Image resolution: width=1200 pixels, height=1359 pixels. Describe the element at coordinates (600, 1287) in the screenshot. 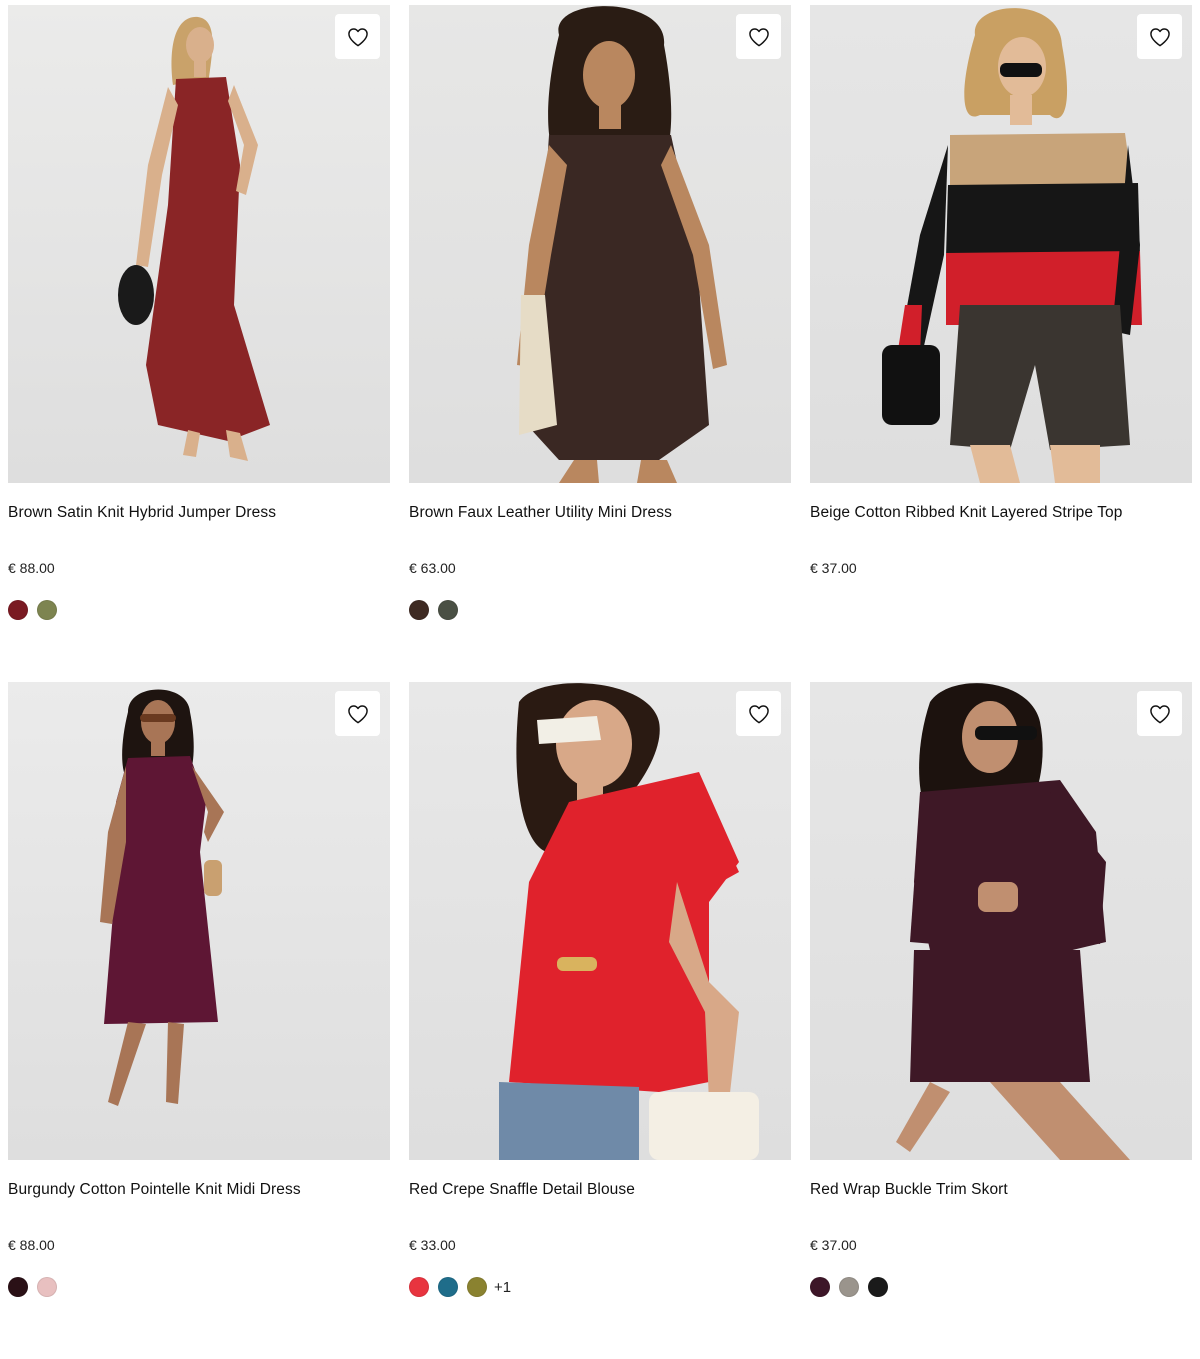

I see `color-swatches: +1` at that location.